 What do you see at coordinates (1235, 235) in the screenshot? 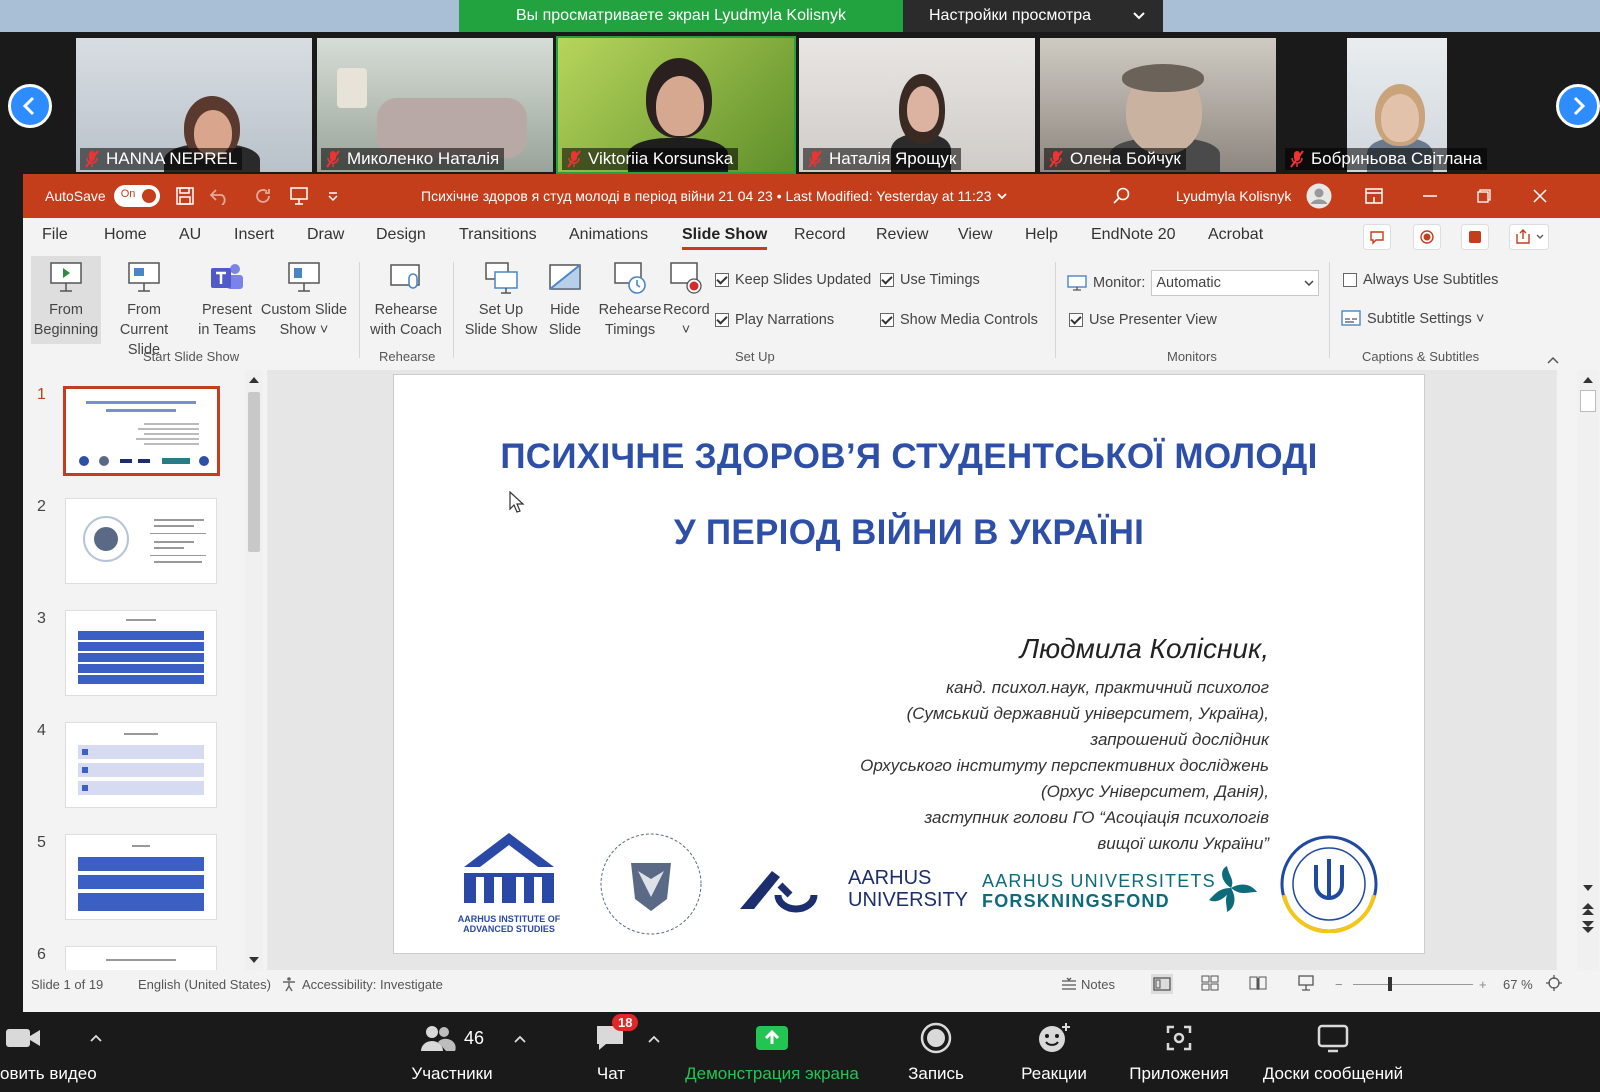
I see `tab-acrobat: Acrobat` at bounding box center [1235, 235].